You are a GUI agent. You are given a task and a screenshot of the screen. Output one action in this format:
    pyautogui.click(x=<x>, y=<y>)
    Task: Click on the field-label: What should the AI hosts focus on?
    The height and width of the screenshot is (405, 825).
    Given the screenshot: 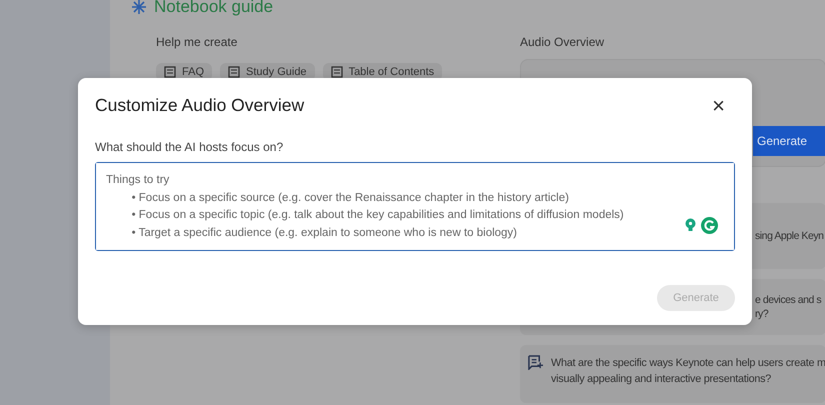 What is the action you would take?
    pyautogui.click(x=189, y=147)
    